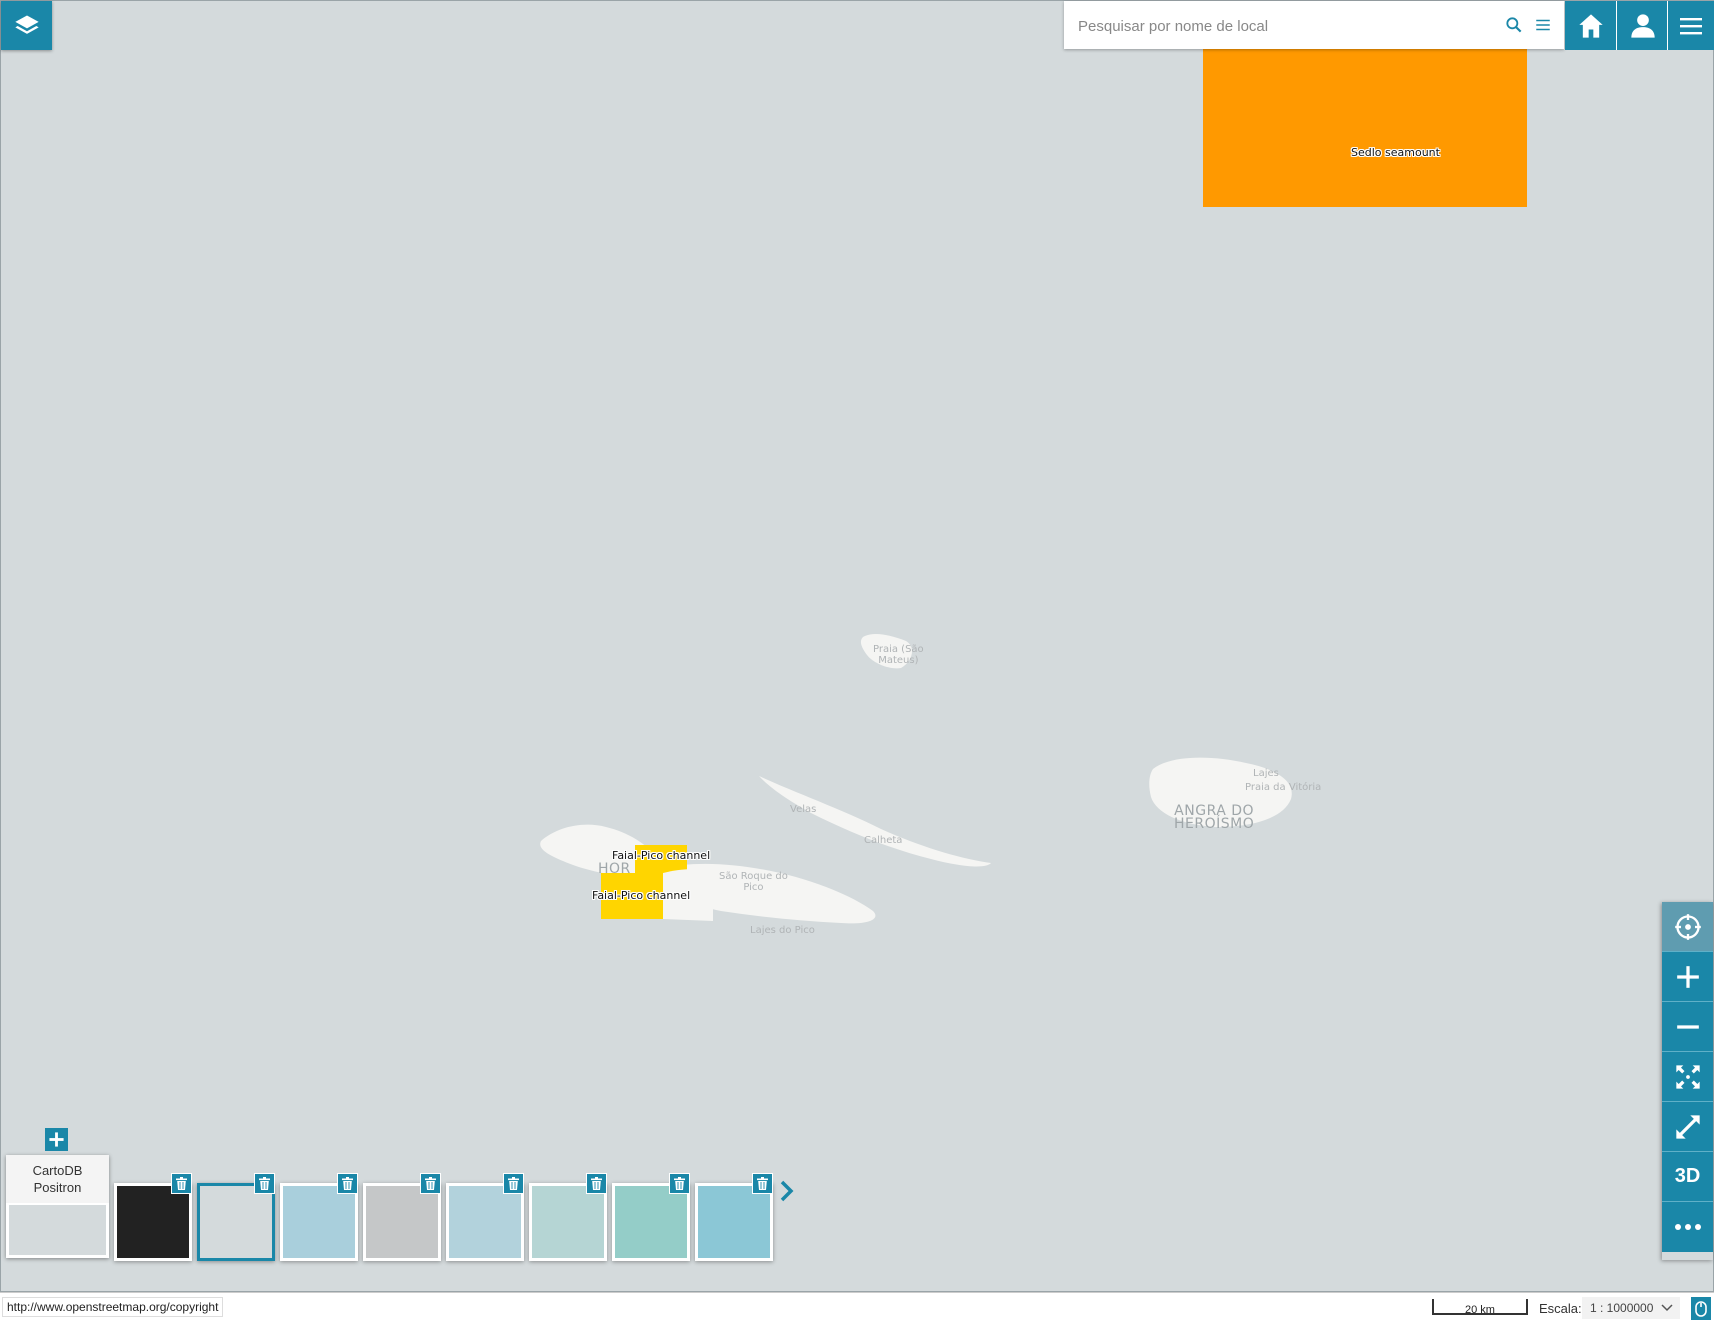 This screenshot has width=1714, height=1325. I want to click on chevron-right-icon, so click(787, 1191).